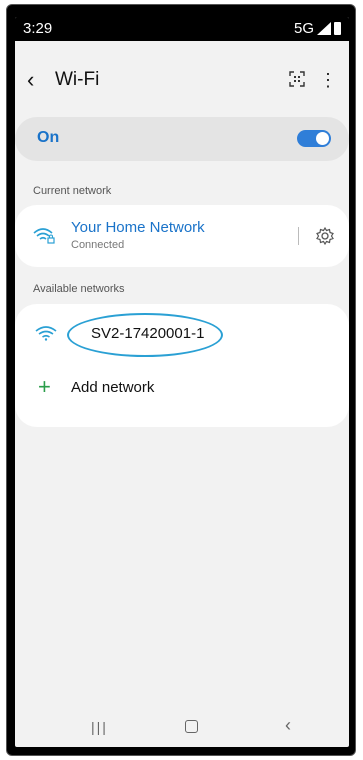  I want to click on highlight-circle, so click(145, 335).